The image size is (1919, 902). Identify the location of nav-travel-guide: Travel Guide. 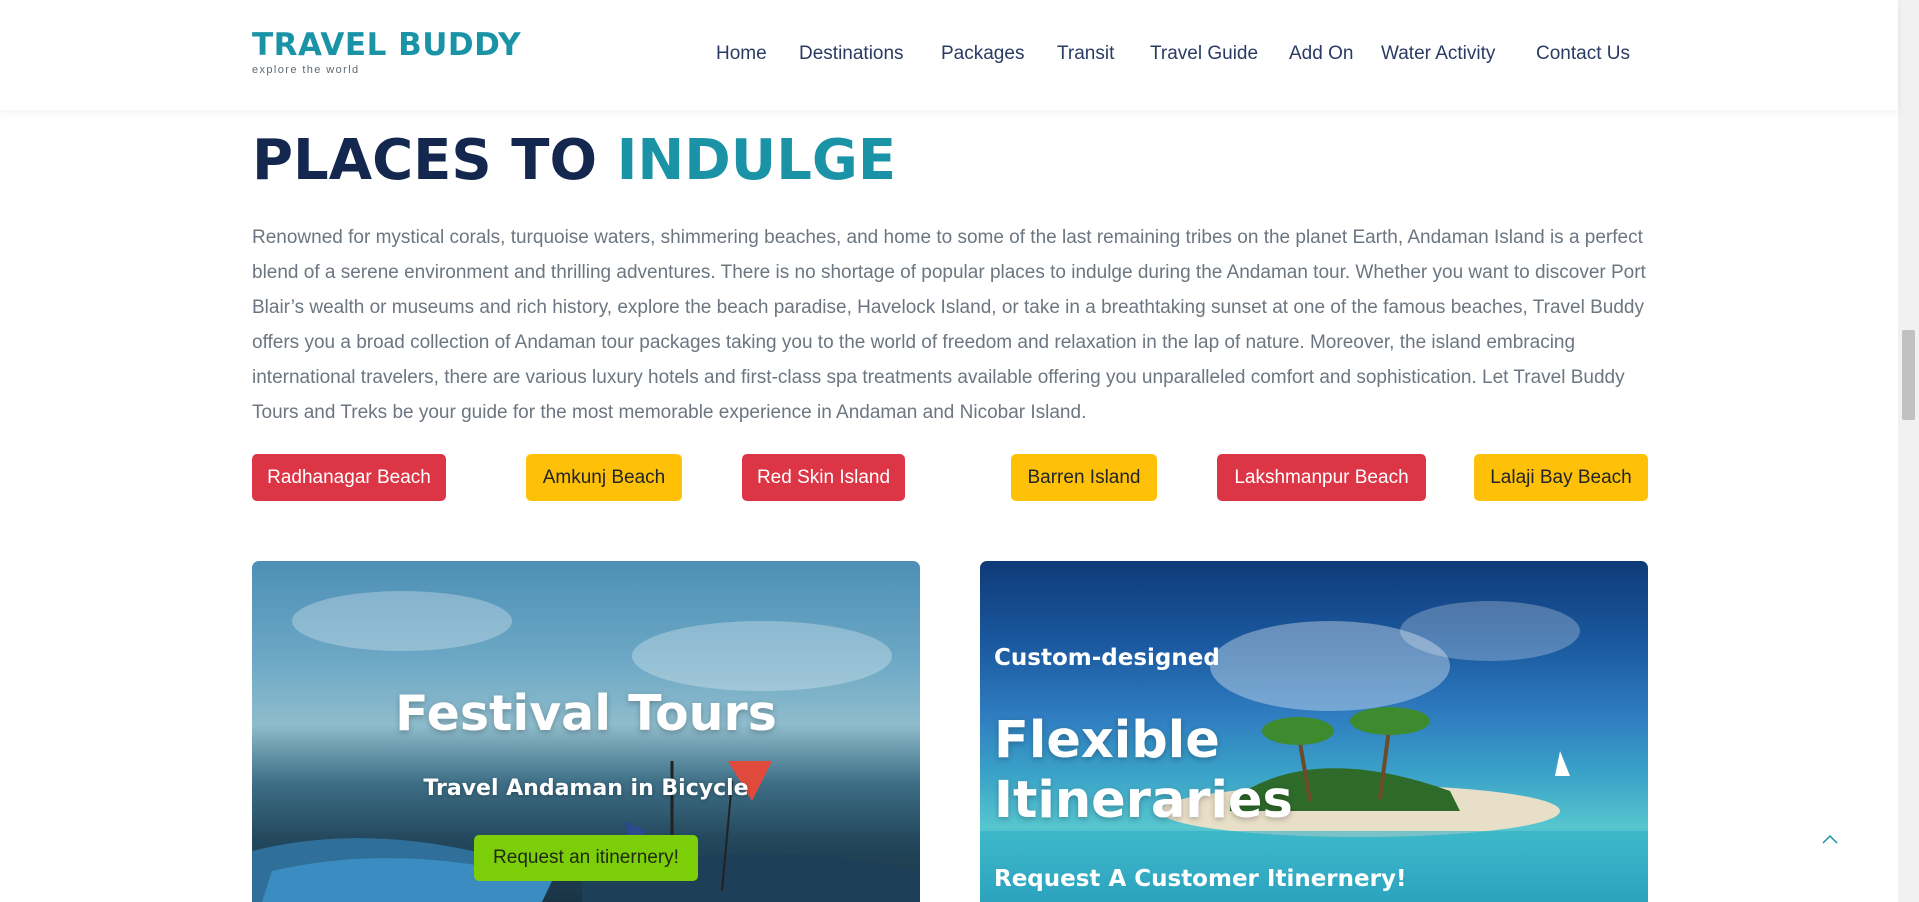
(1204, 54).